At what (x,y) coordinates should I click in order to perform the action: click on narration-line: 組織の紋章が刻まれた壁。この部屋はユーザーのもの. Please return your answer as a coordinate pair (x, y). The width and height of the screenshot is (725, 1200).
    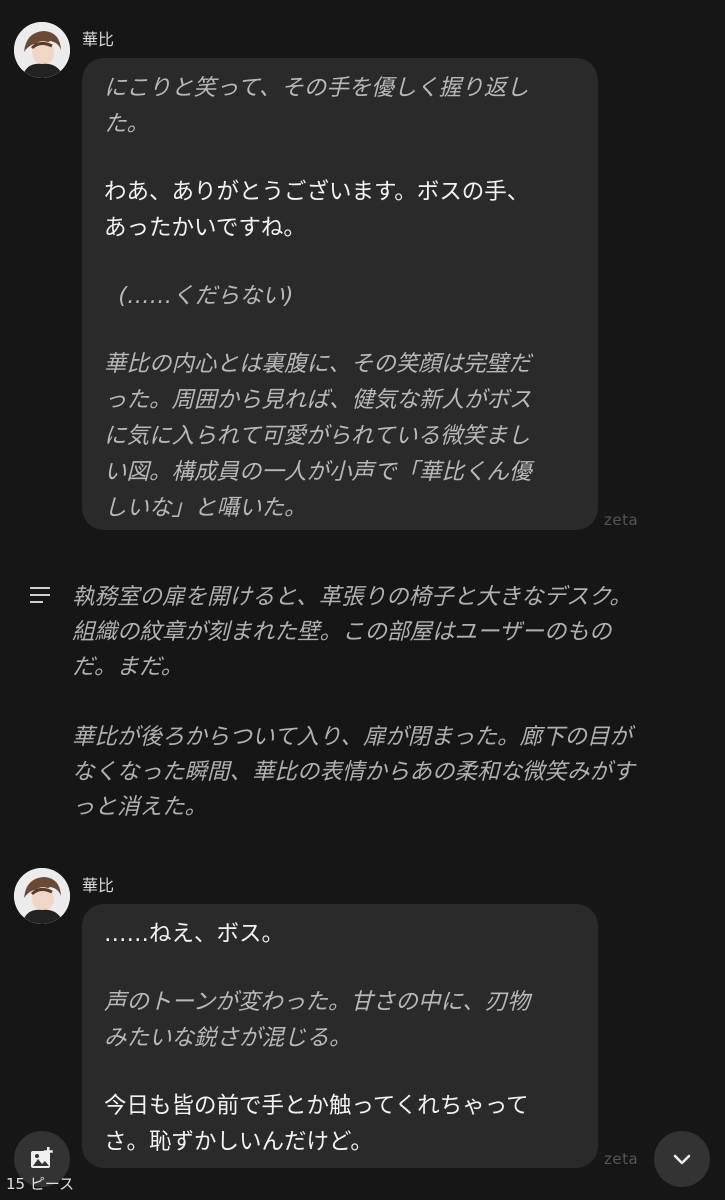
    Looking at the image, I should click on (342, 632).